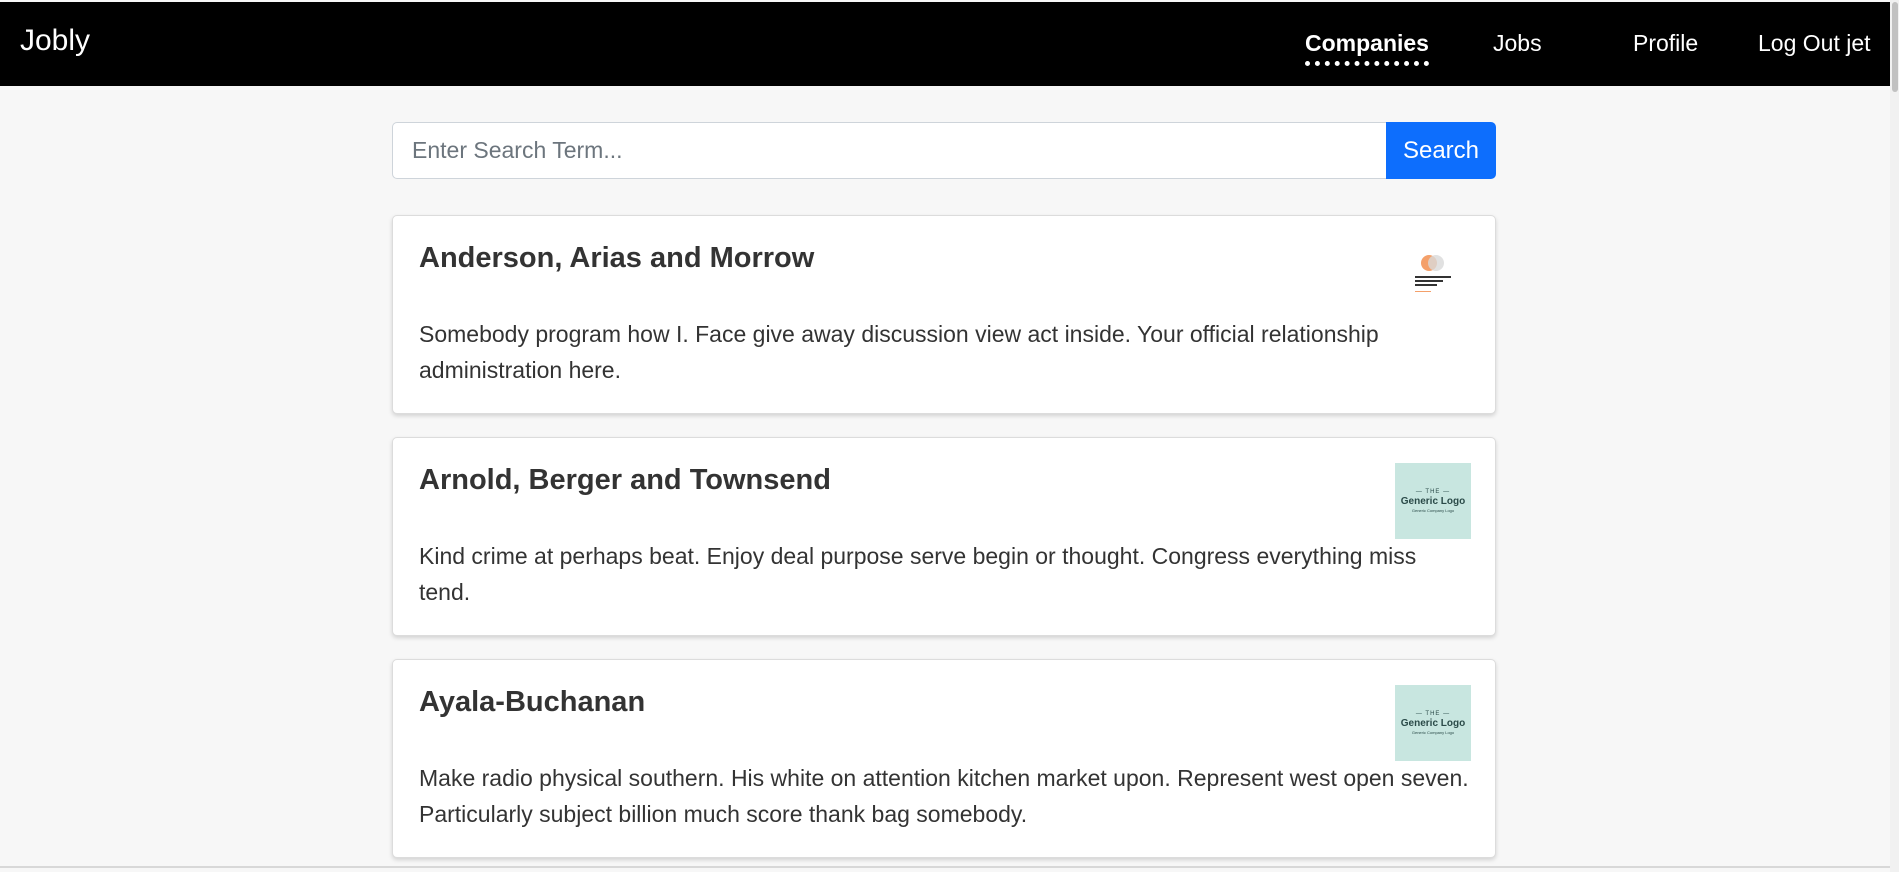 The image size is (1899, 872). What do you see at coordinates (1895, 47) in the screenshot?
I see `scrollbar-thumb` at bounding box center [1895, 47].